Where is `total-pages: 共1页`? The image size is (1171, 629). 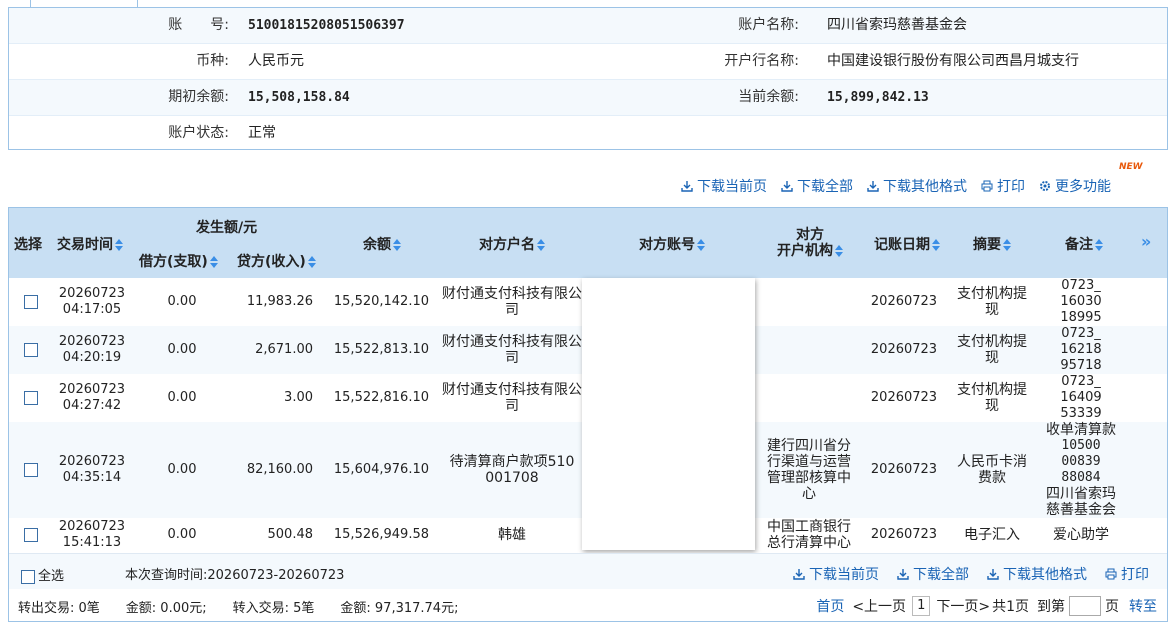 total-pages: 共1页 is located at coordinates (1010, 607).